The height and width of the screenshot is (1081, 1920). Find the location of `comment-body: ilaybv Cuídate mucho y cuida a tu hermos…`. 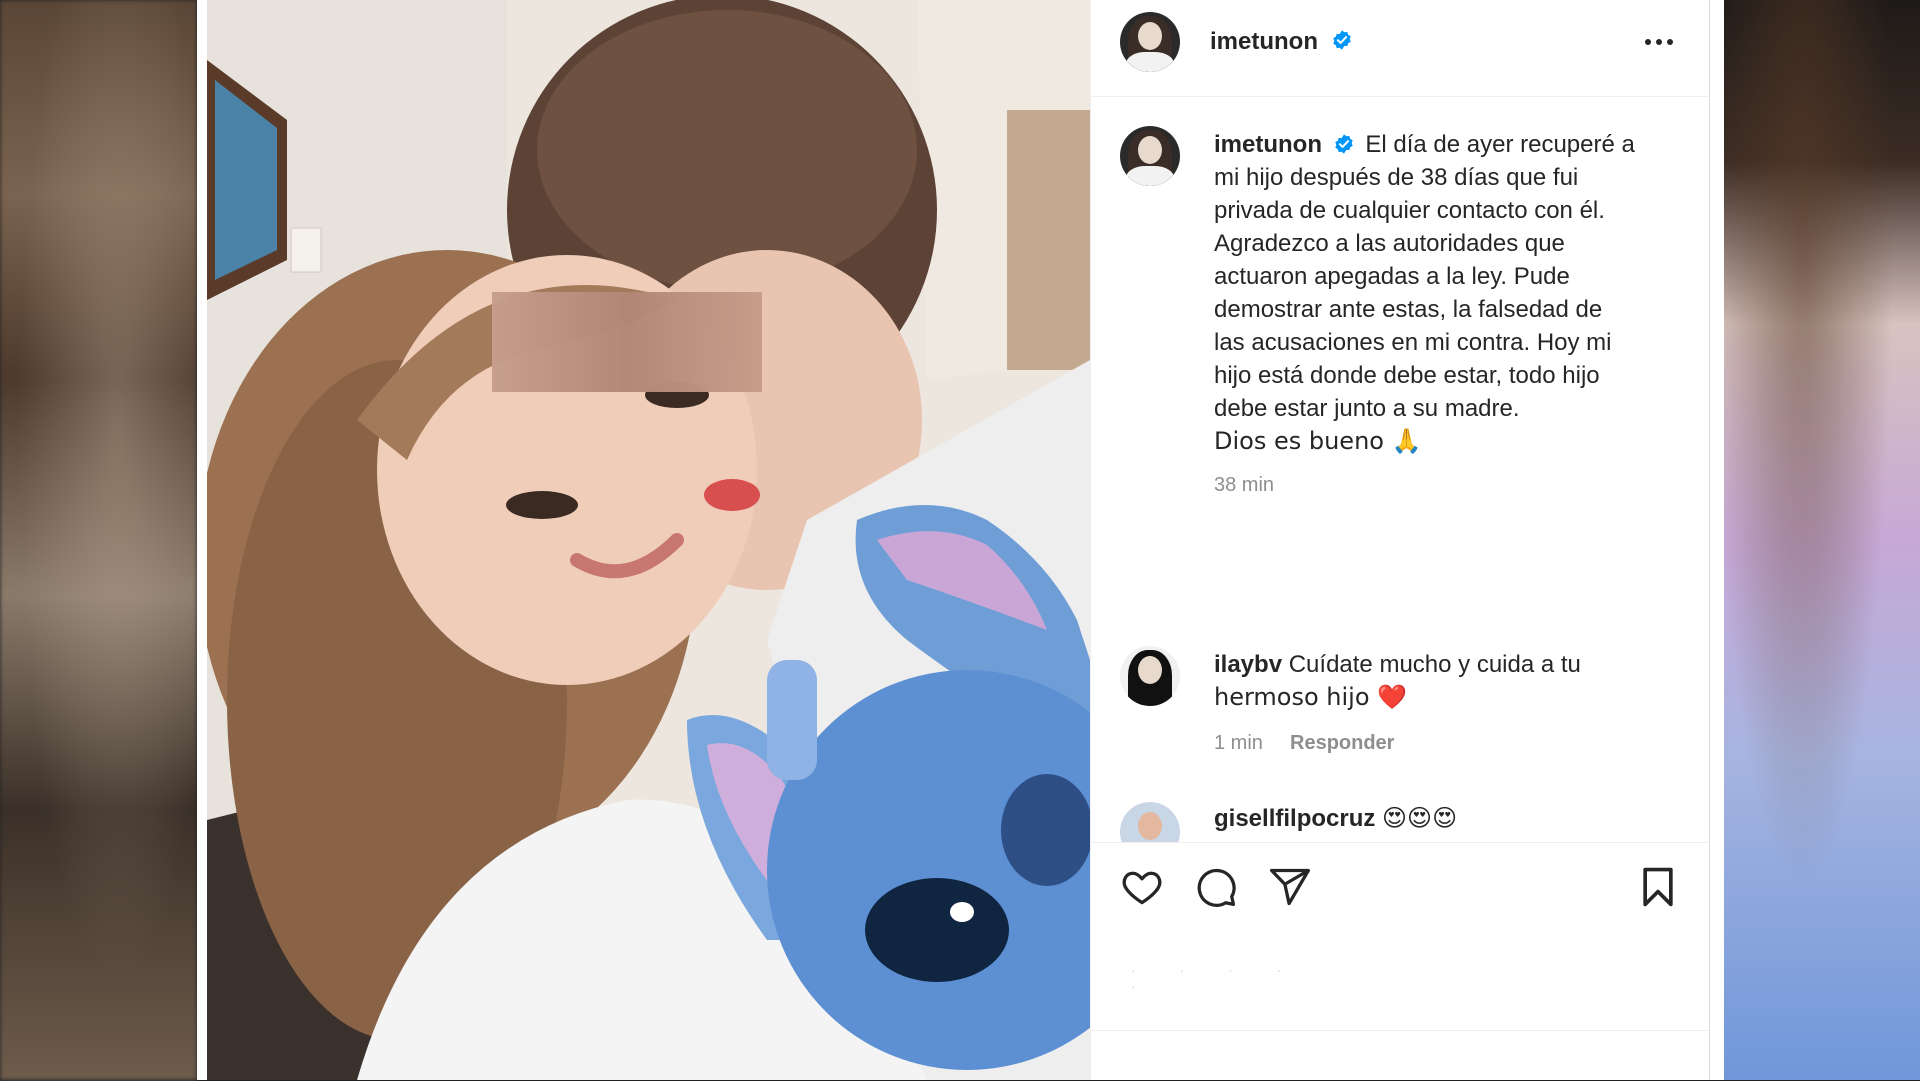

comment-body: ilaybv Cuídate mucho y cuida a tu hermos… is located at coordinates (1446, 681).